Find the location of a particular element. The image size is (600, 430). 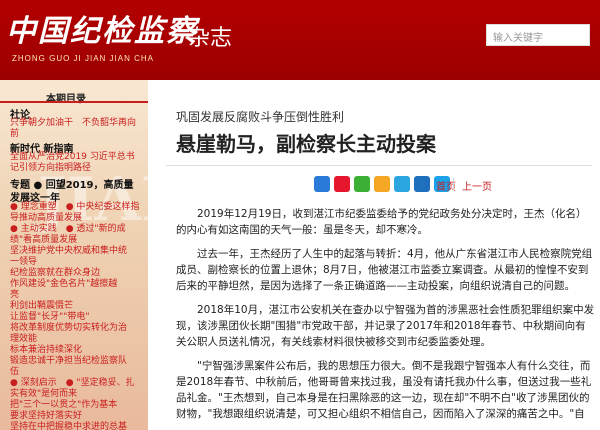

weibo-icon is located at coordinates (342, 184).